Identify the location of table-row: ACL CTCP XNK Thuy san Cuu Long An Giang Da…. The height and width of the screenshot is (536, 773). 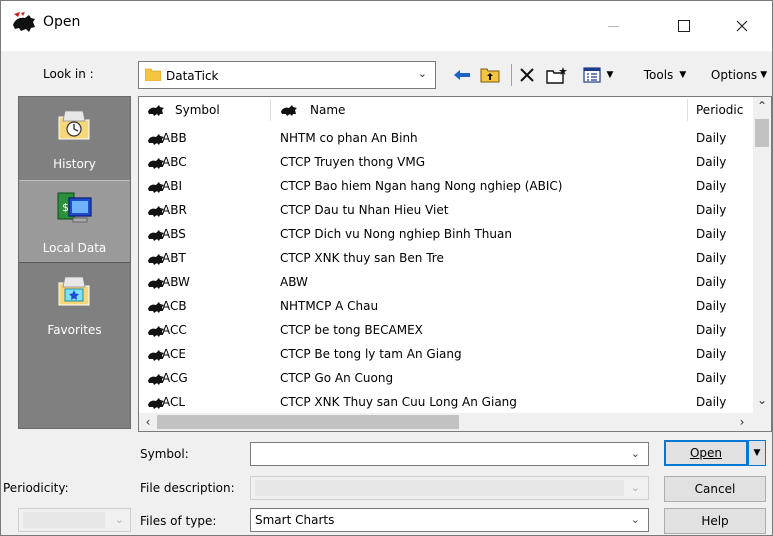
(446, 403).